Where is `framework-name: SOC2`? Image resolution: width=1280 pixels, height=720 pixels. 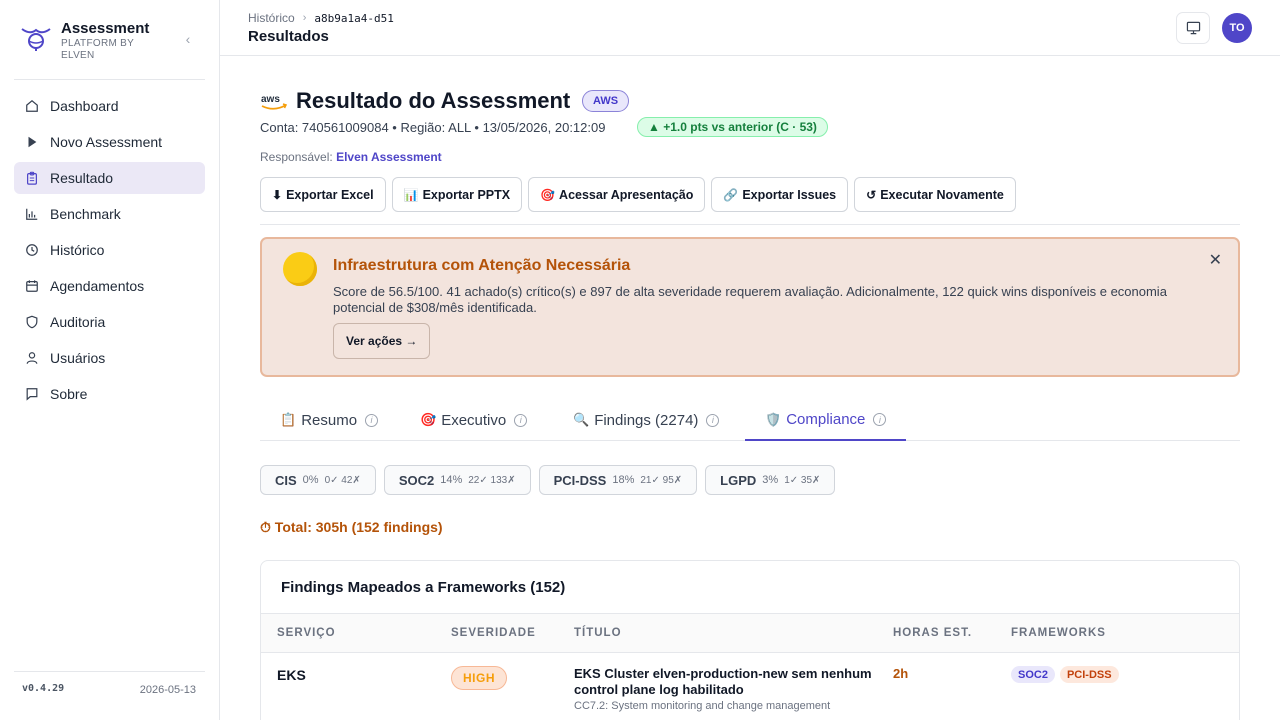 framework-name: SOC2 is located at coordinates (416, 480).